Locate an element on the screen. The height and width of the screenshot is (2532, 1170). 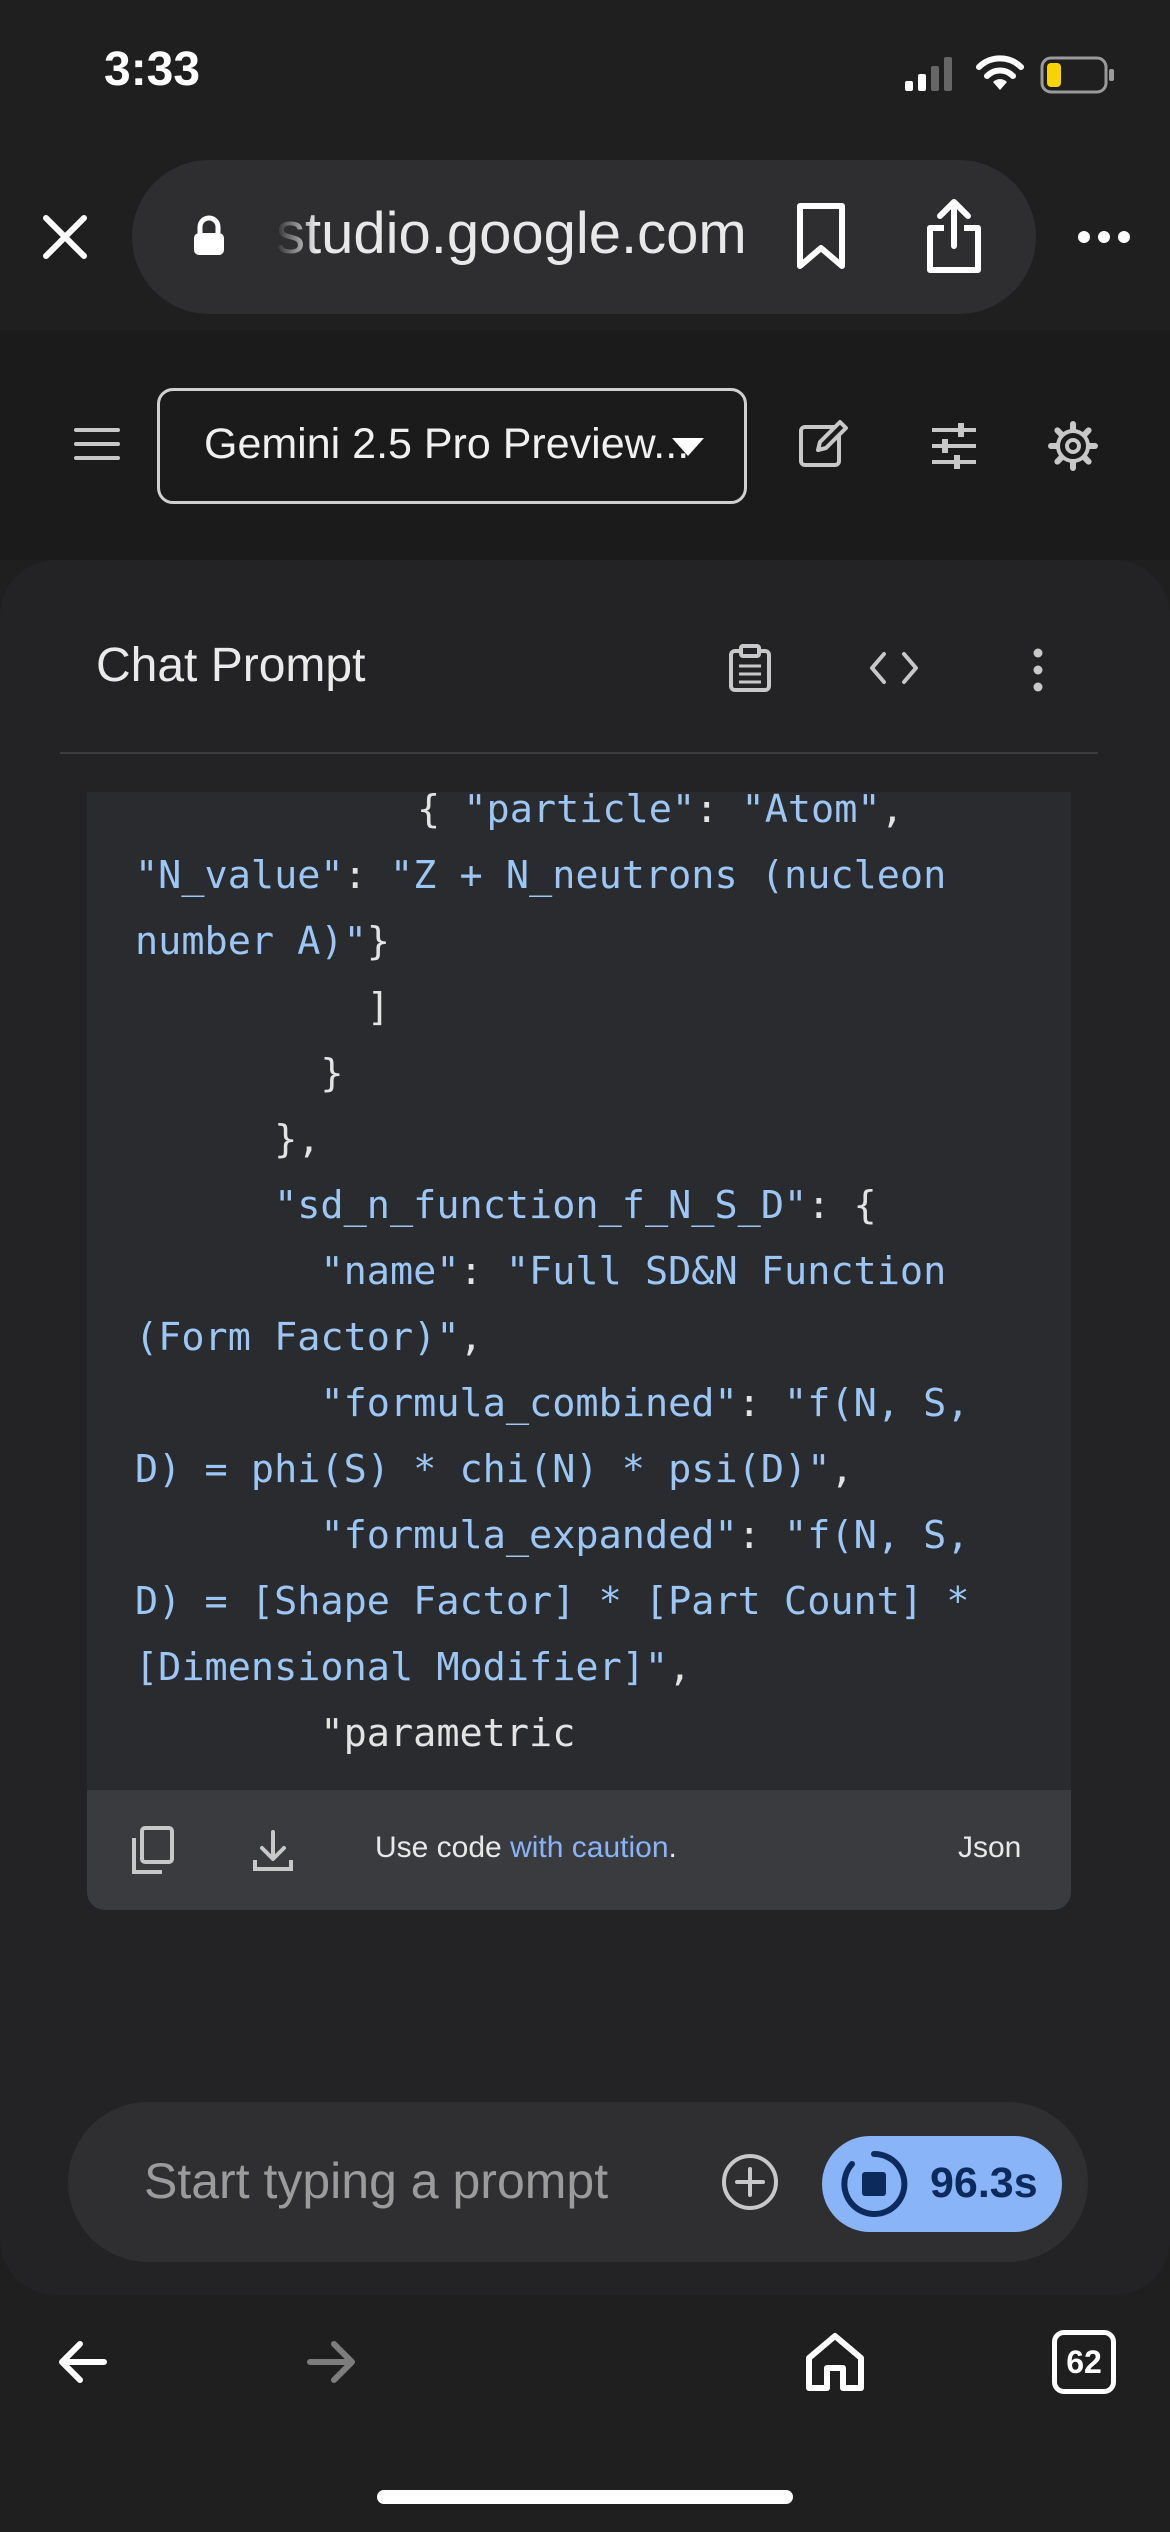
chevron-down-icon is located at coordinates (688, 447).